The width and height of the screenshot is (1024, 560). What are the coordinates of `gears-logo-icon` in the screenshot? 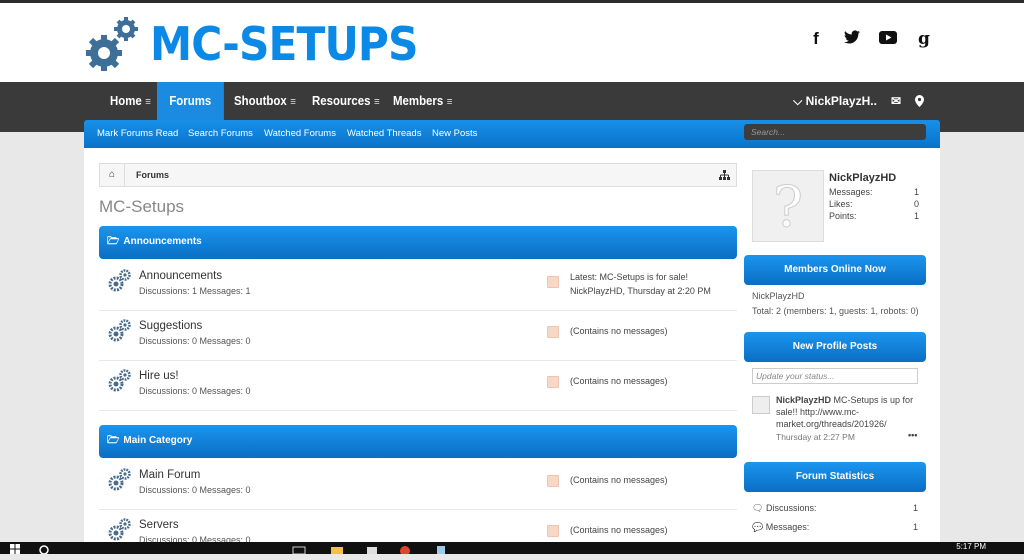 It's located at (114, 44).